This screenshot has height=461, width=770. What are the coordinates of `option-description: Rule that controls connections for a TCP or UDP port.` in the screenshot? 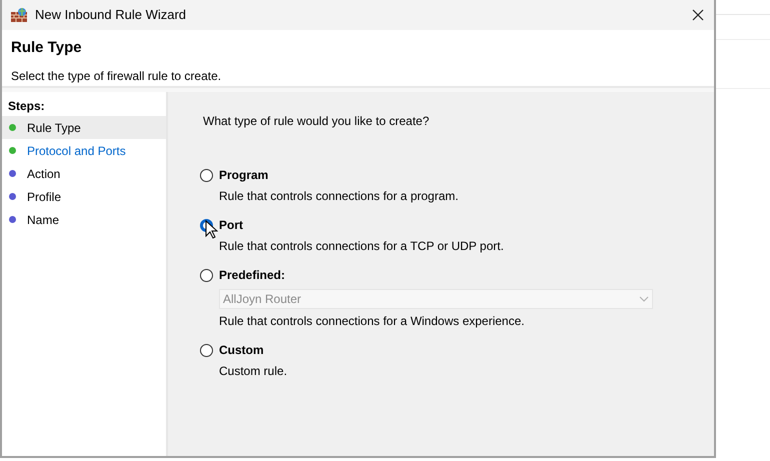 It's located at (362, 246).